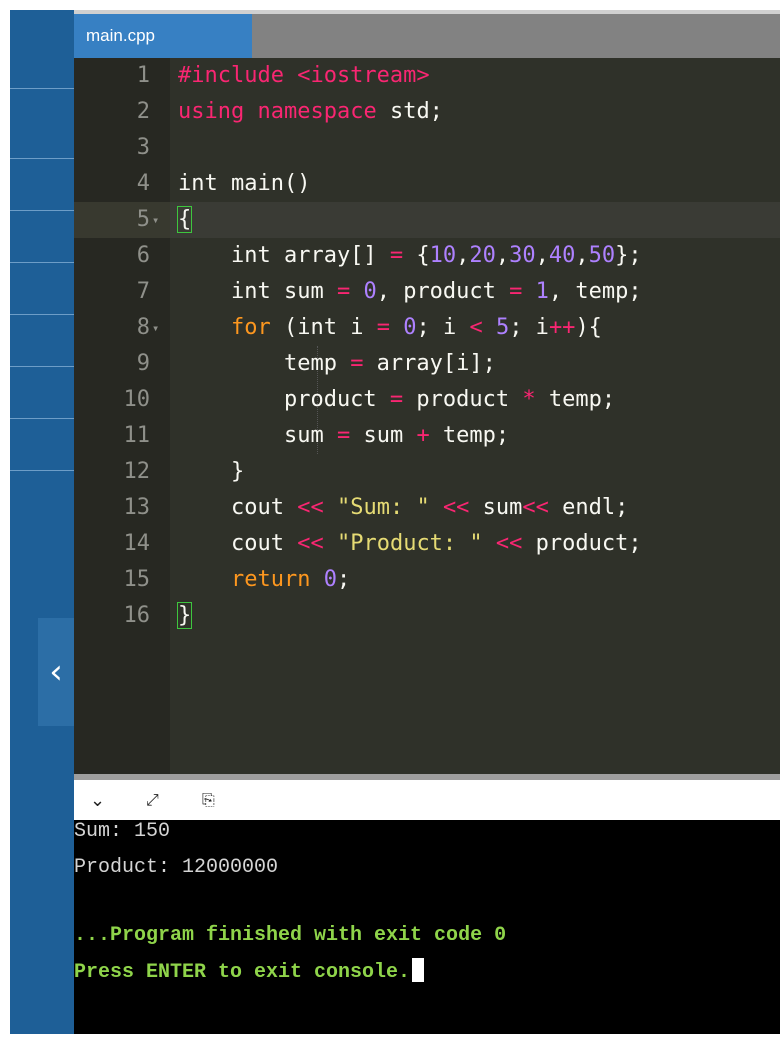 This screenshot has height=1046, width=780. I want to click on code-token: 1, so click(542, 291).